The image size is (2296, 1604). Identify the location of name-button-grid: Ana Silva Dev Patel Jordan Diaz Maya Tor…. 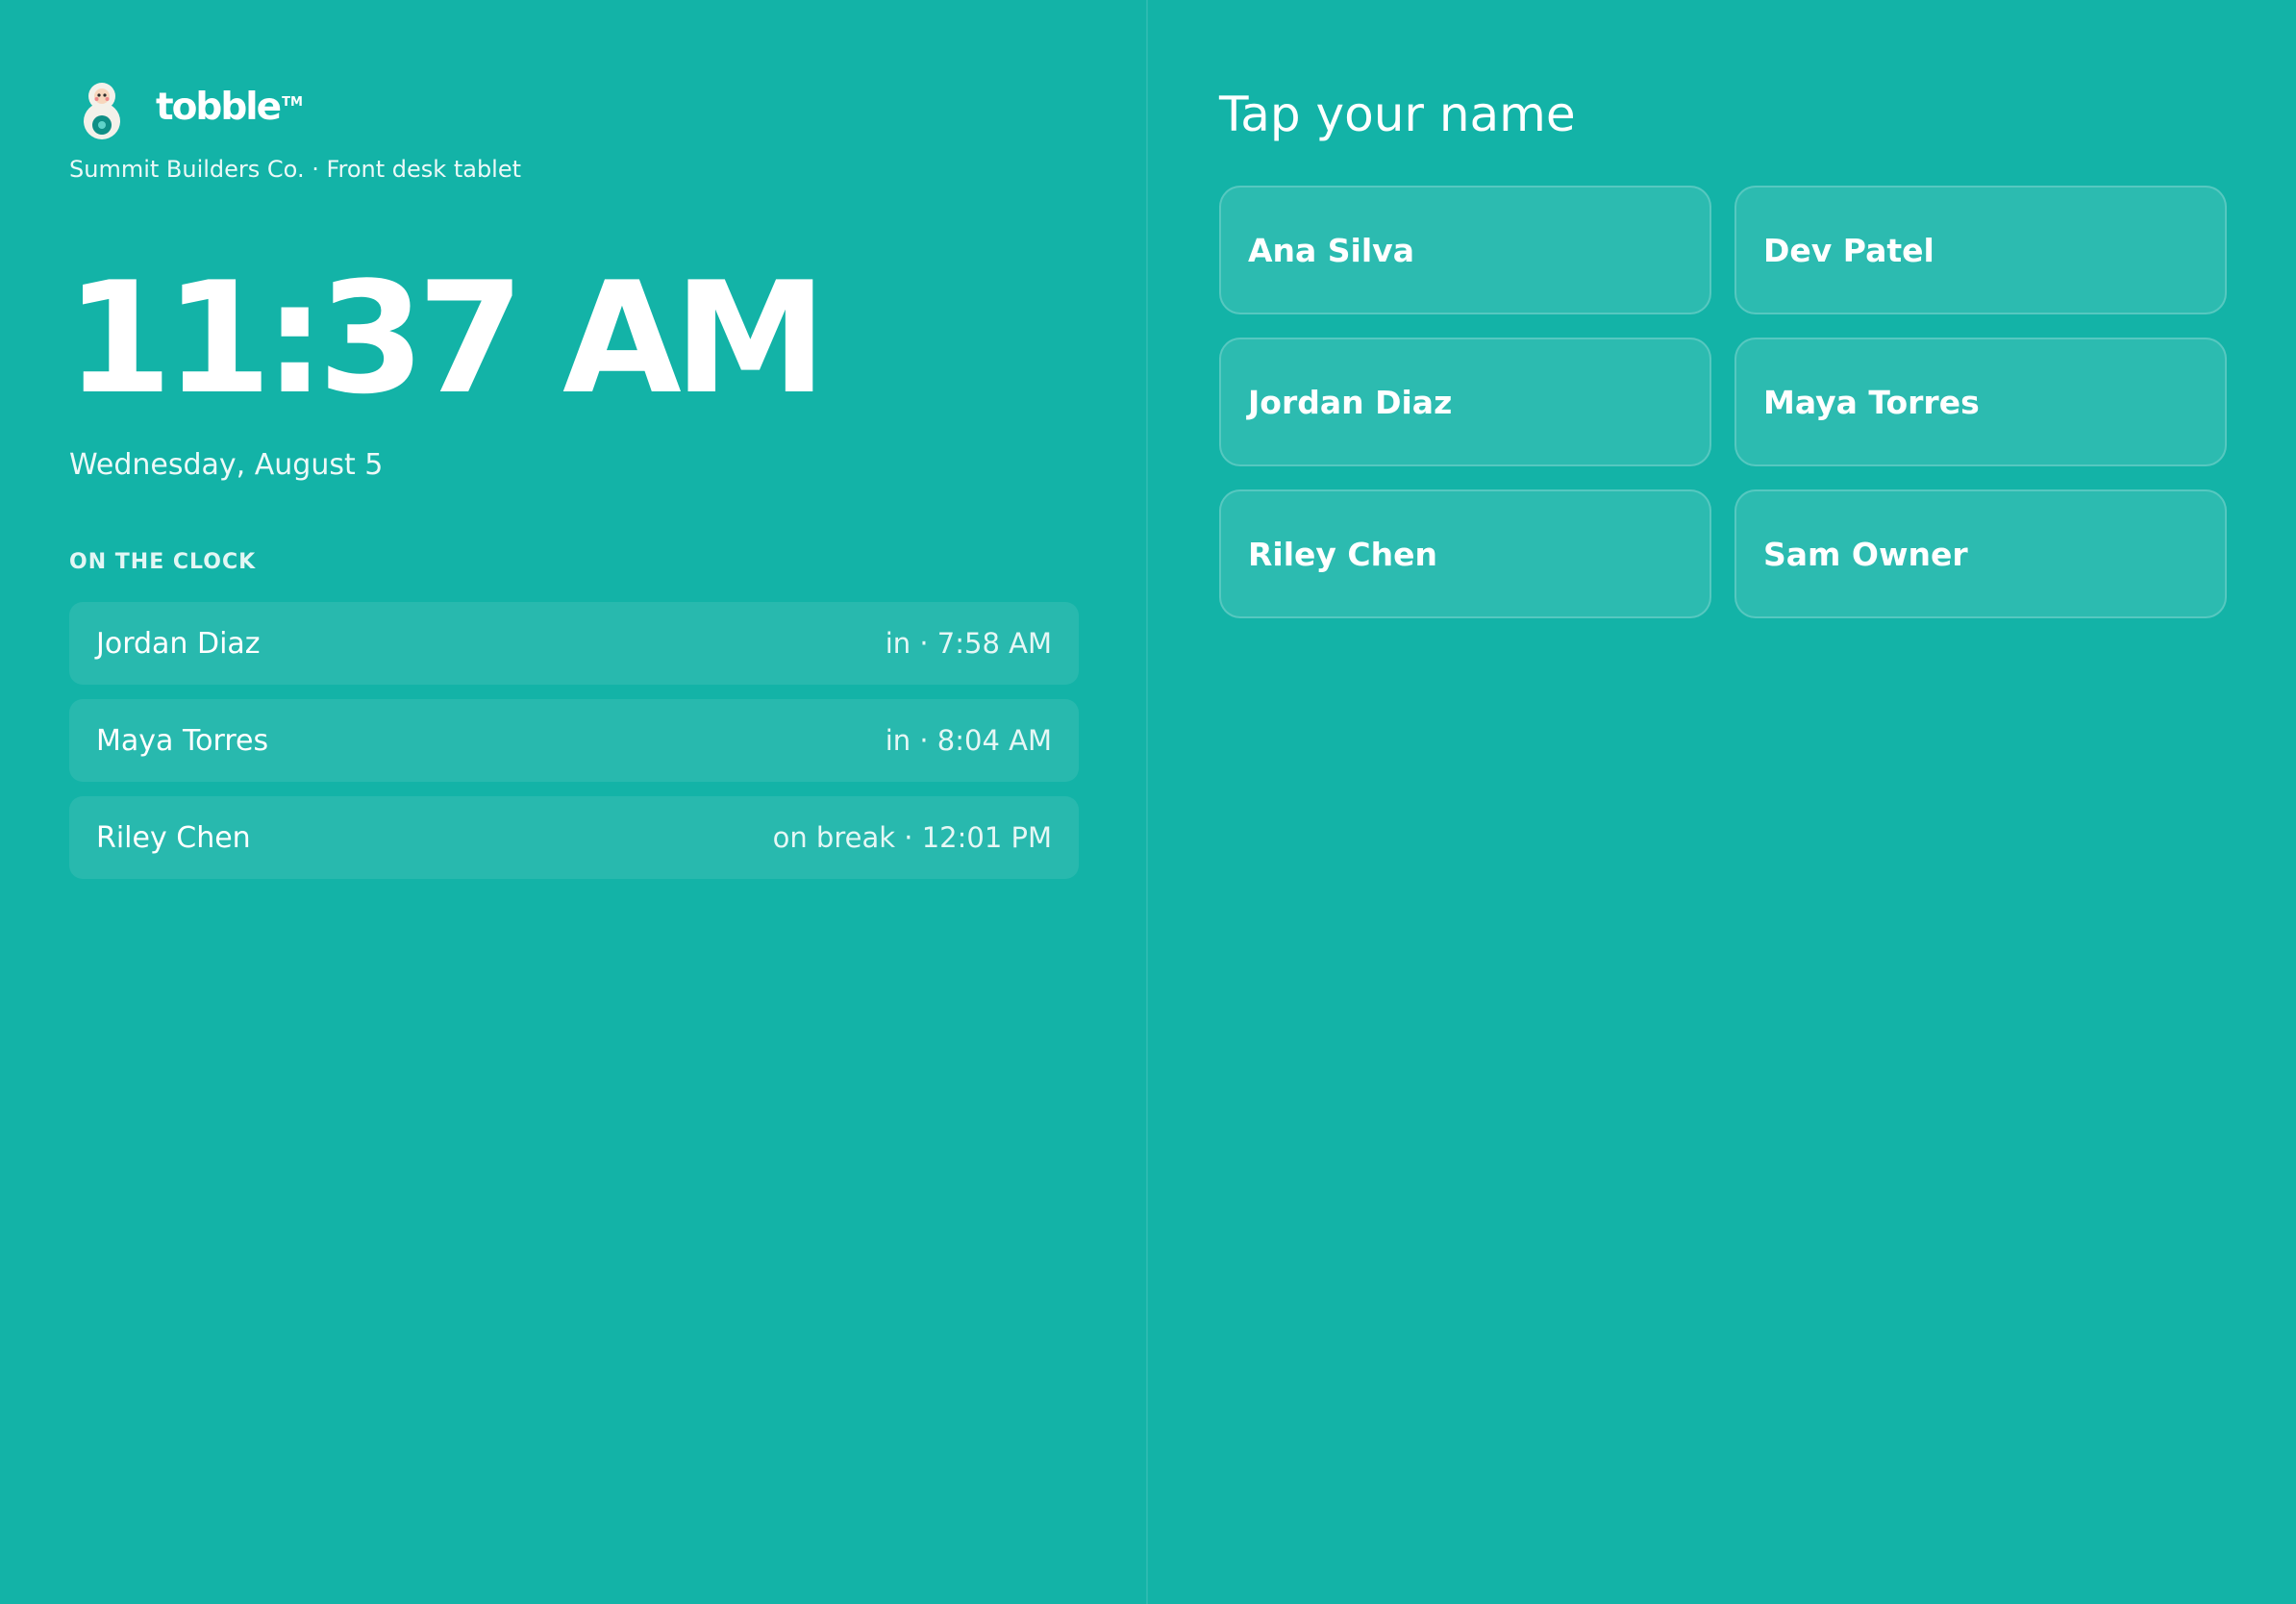
(1723, 402).